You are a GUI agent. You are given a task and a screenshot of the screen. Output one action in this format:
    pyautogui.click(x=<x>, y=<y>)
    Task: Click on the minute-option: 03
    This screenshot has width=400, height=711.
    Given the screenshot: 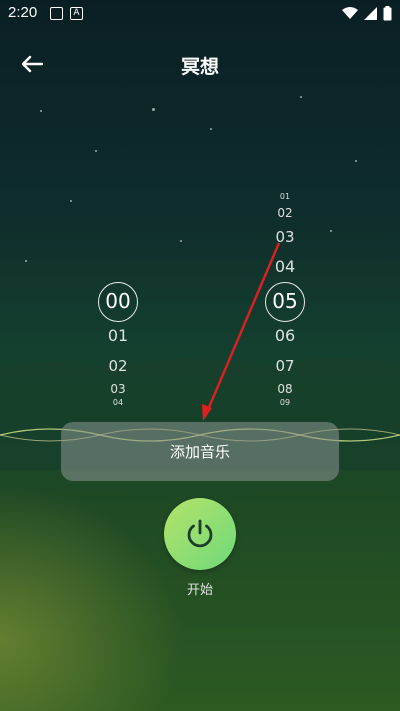 What is the action you would take?
    pyautogui.click(x=285, y=237)
    